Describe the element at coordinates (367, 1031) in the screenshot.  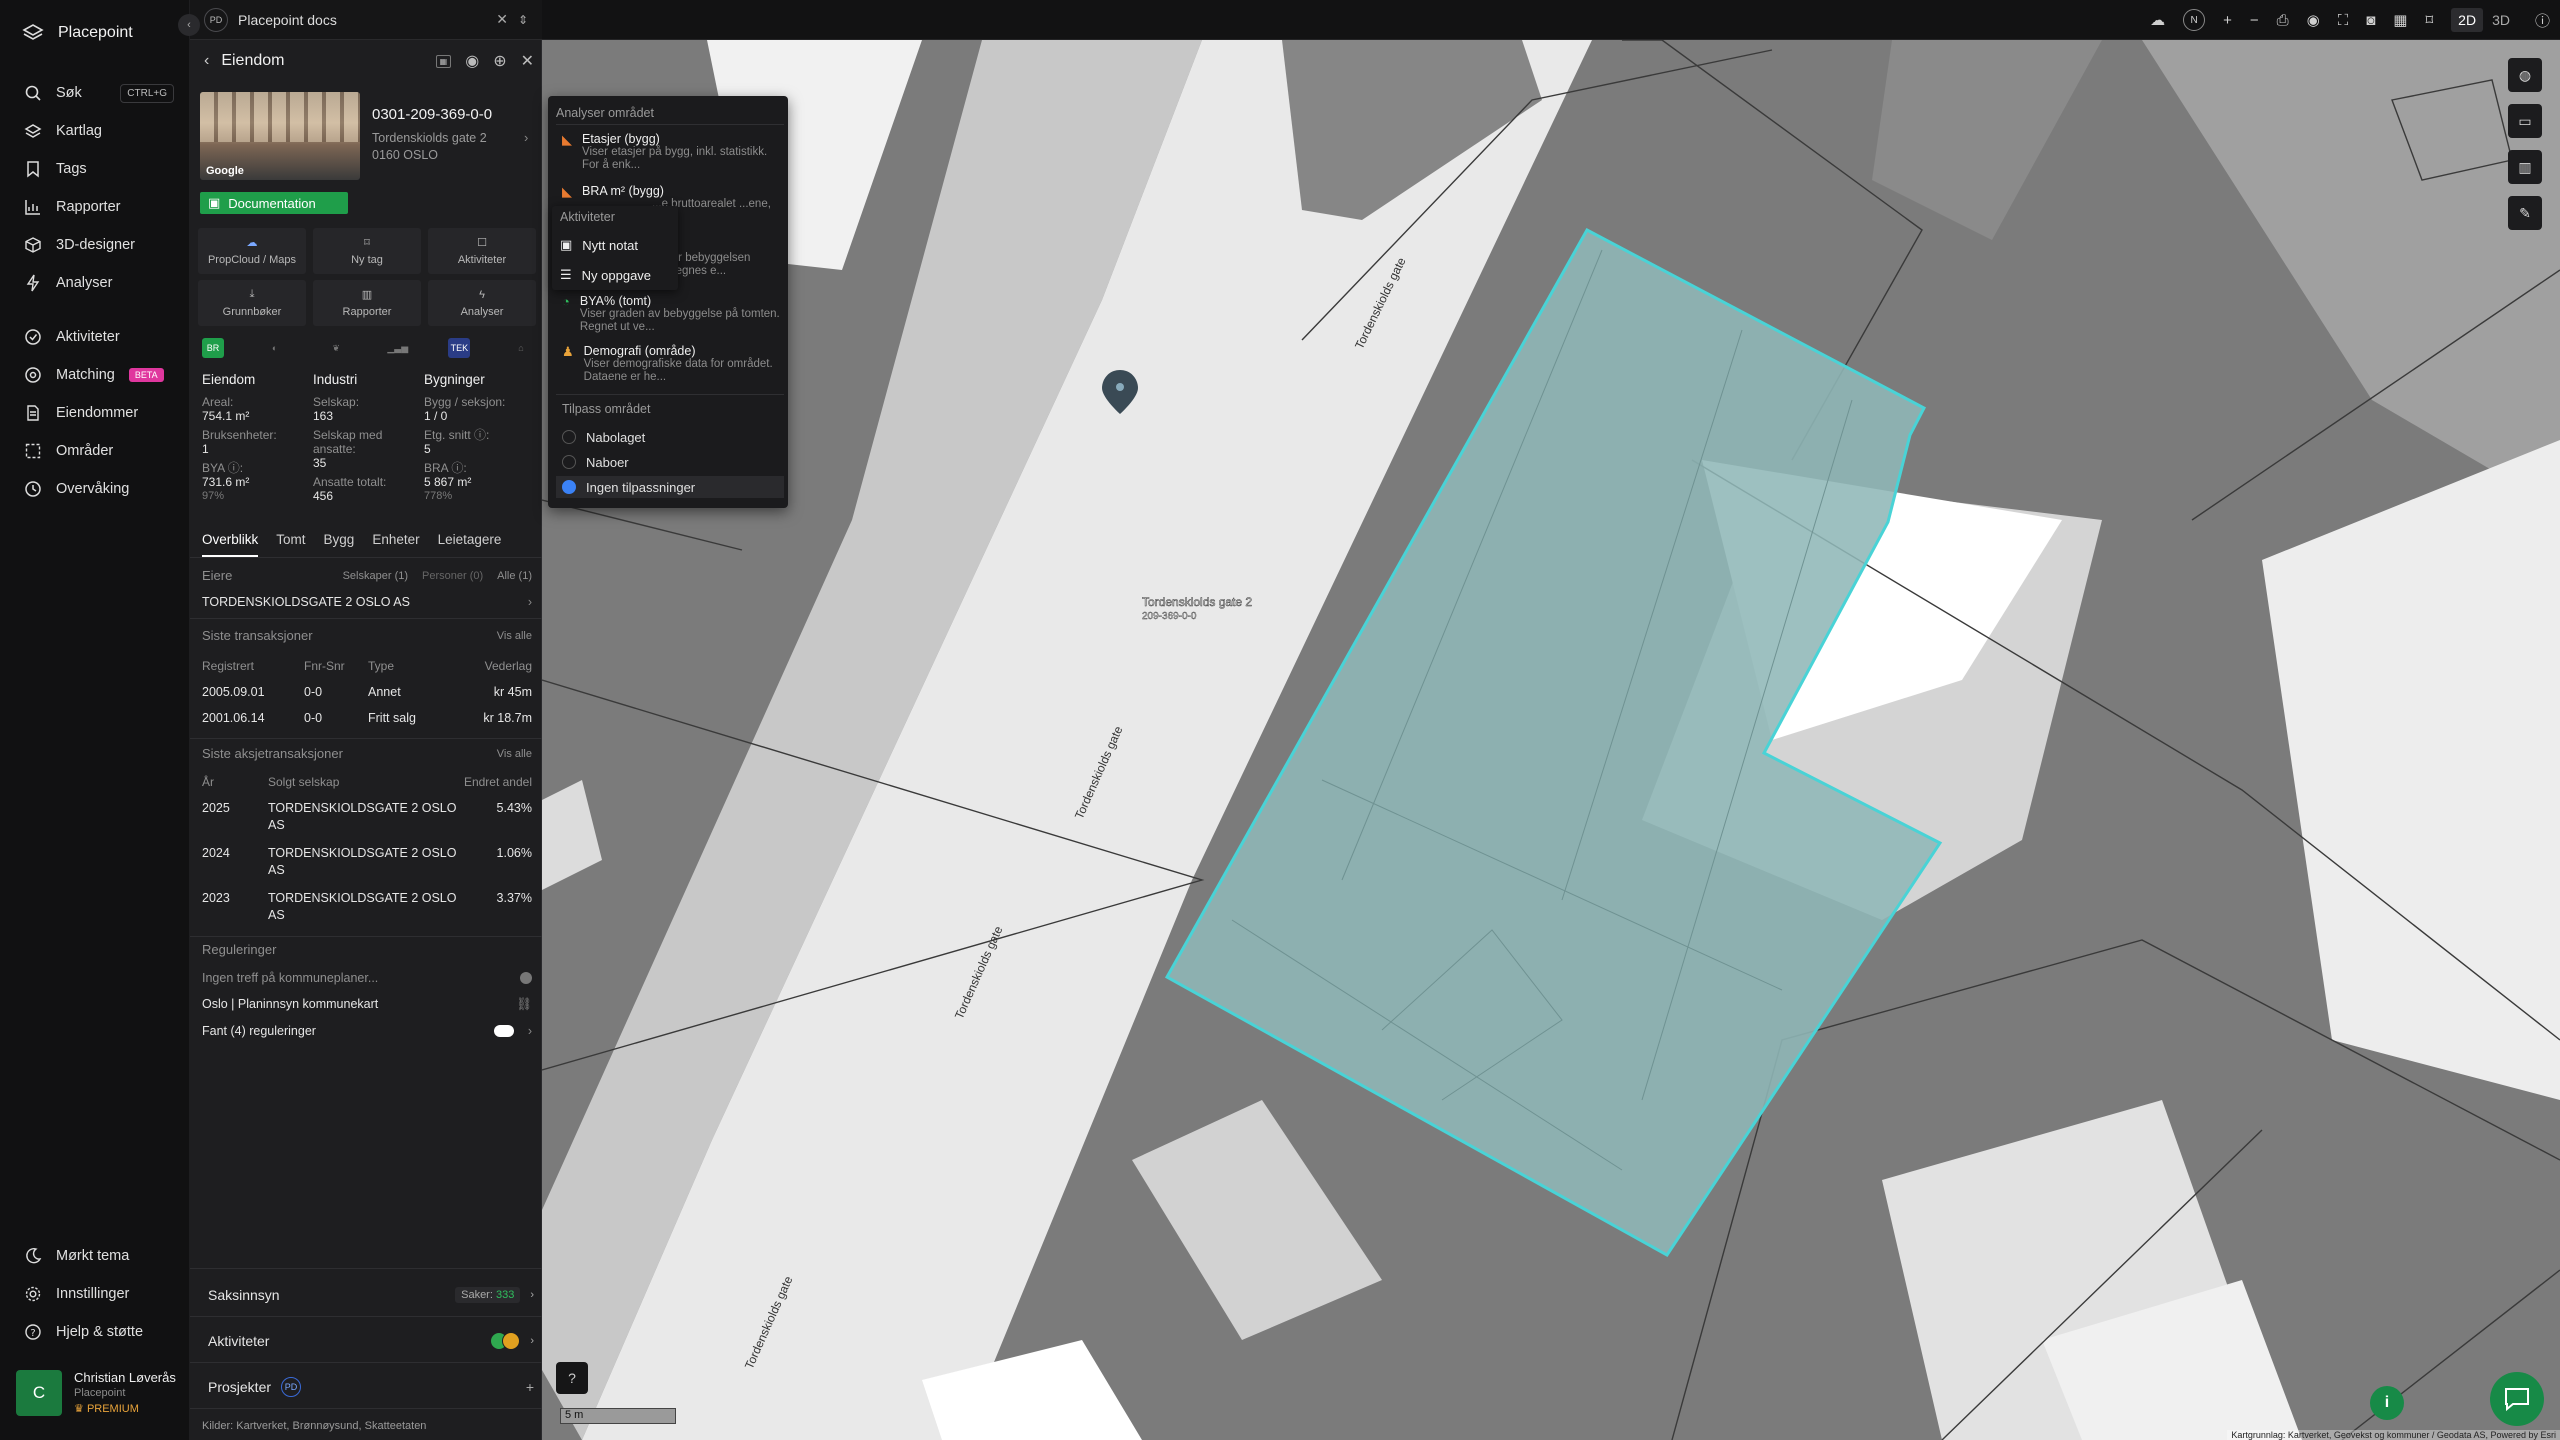
I see `regulations-found-row: Fant (4) reguleringer ›` at that location.